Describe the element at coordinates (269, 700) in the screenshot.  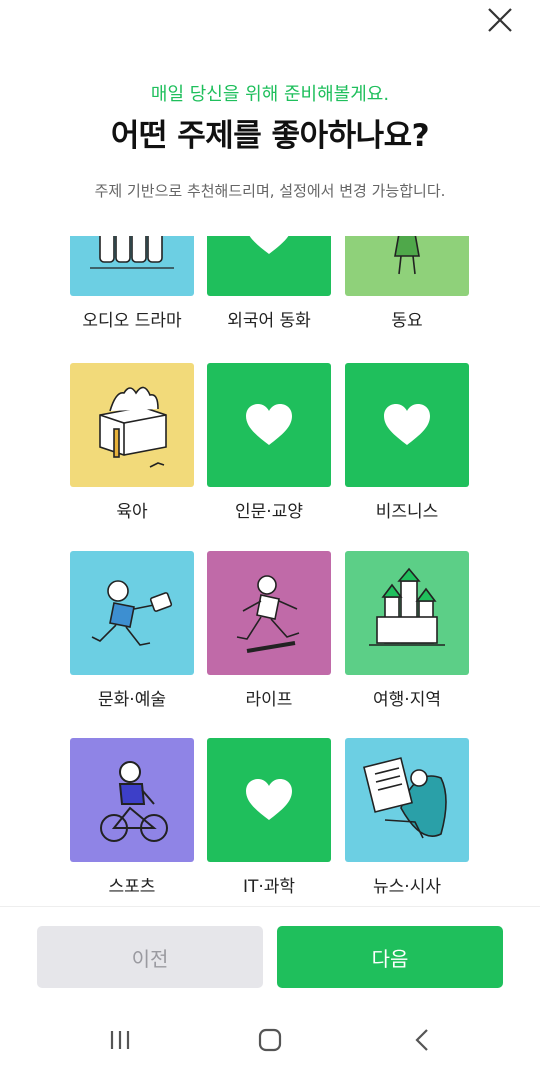
I see `topic-label: 라이프` at that location.